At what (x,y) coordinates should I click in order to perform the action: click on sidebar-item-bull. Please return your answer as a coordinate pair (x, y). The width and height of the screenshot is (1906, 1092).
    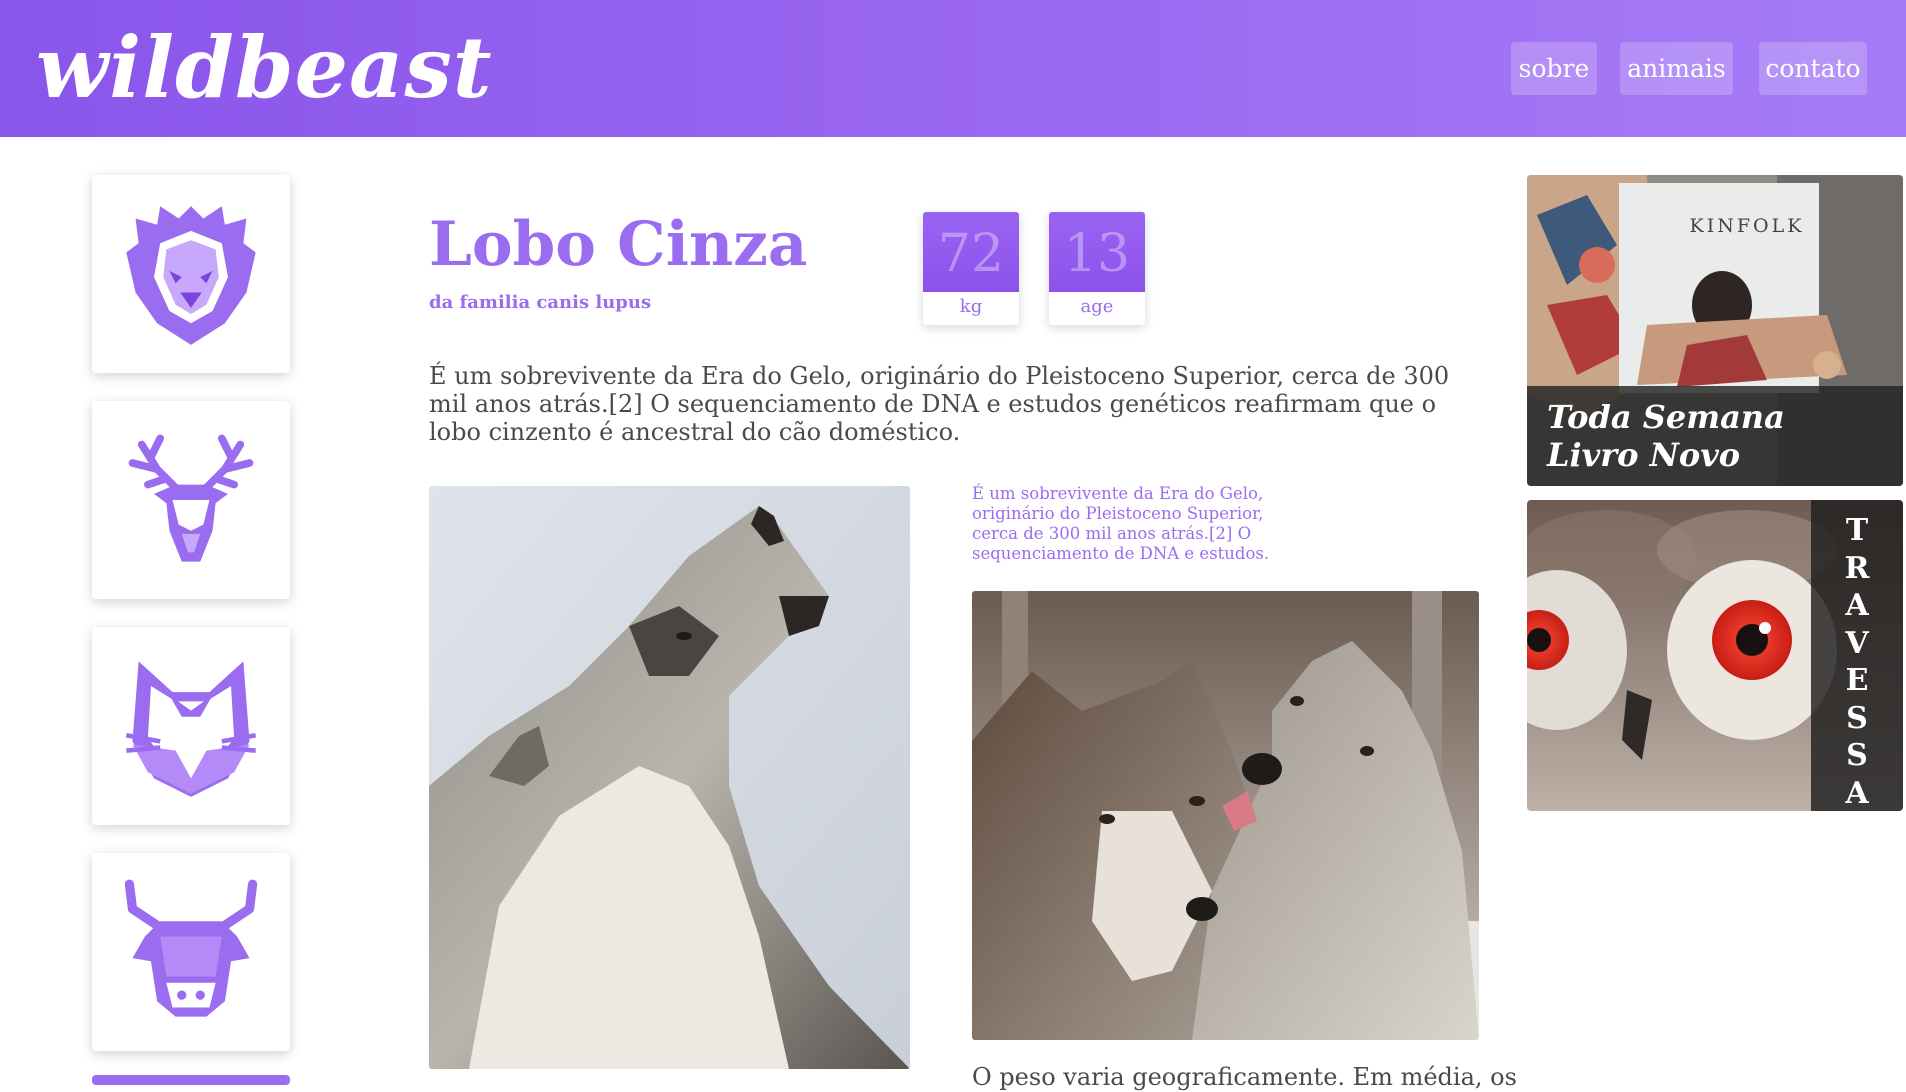
    Looking at the image, I should click on (191, 952).